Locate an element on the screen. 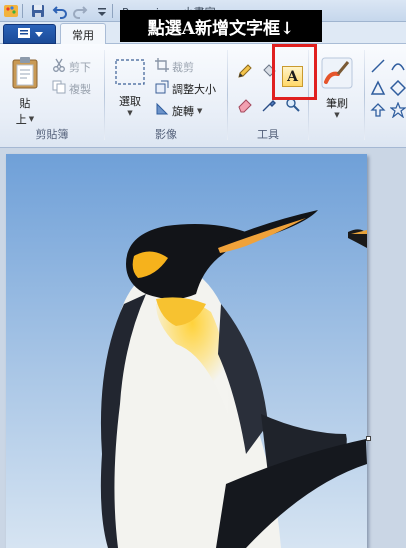  scissors-icon is located at coordinates (59, 66).